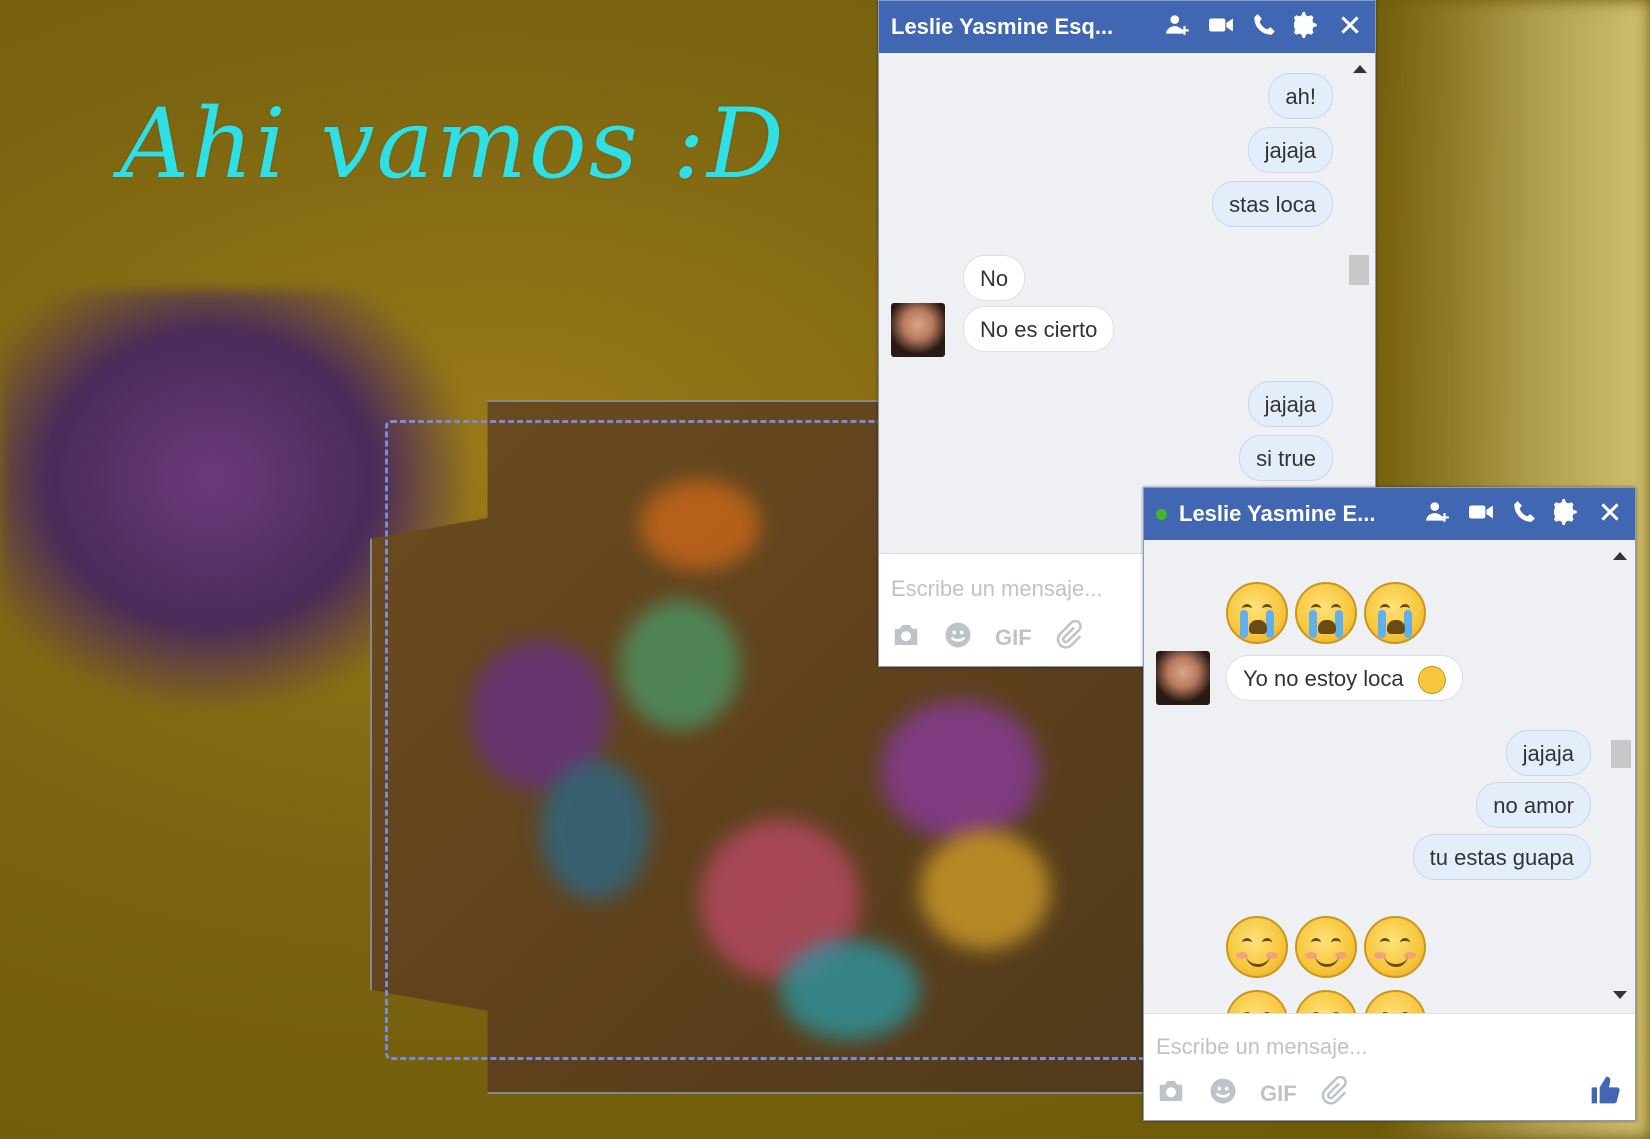 The width and height of the screenshot is (1650, 1139). I want to click on message-bubble: no amor, so click(1533, 805).